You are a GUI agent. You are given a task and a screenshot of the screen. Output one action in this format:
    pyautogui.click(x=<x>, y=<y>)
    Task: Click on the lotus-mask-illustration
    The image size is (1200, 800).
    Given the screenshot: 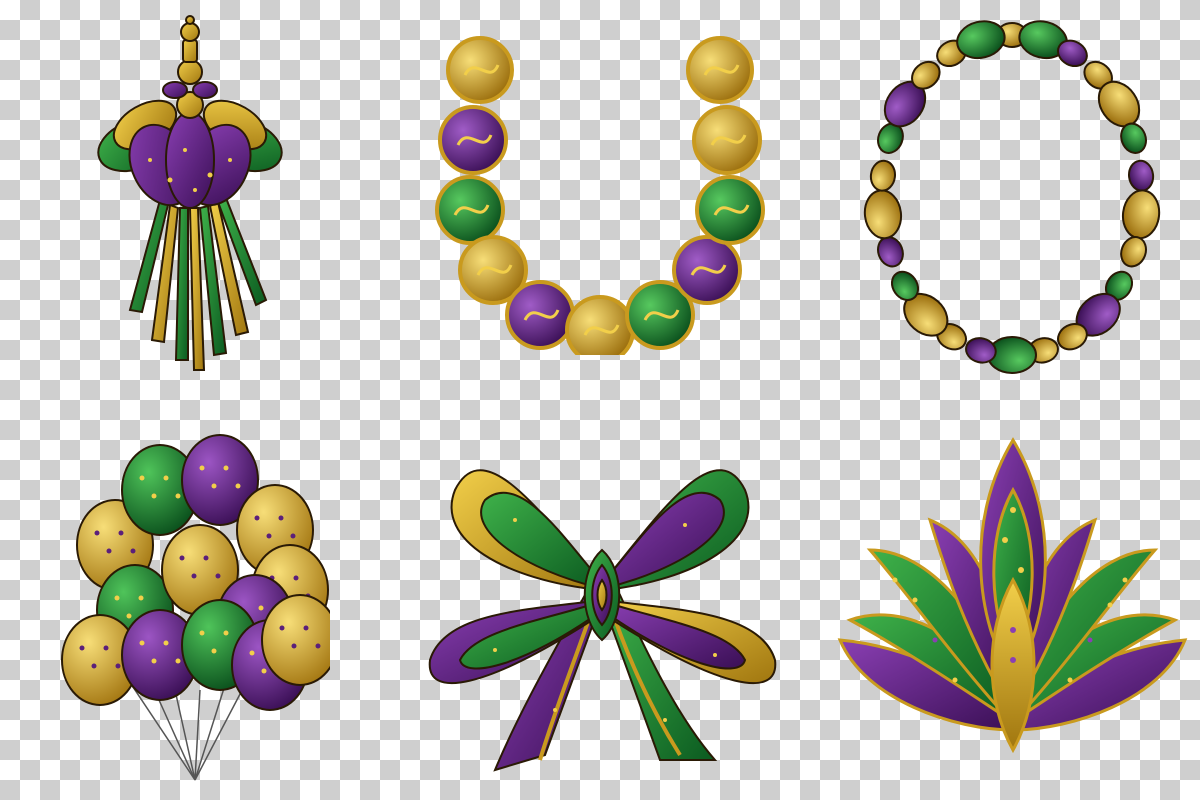 What is the action you would take?
    pyautogui.click(x=1012, y=595)
    